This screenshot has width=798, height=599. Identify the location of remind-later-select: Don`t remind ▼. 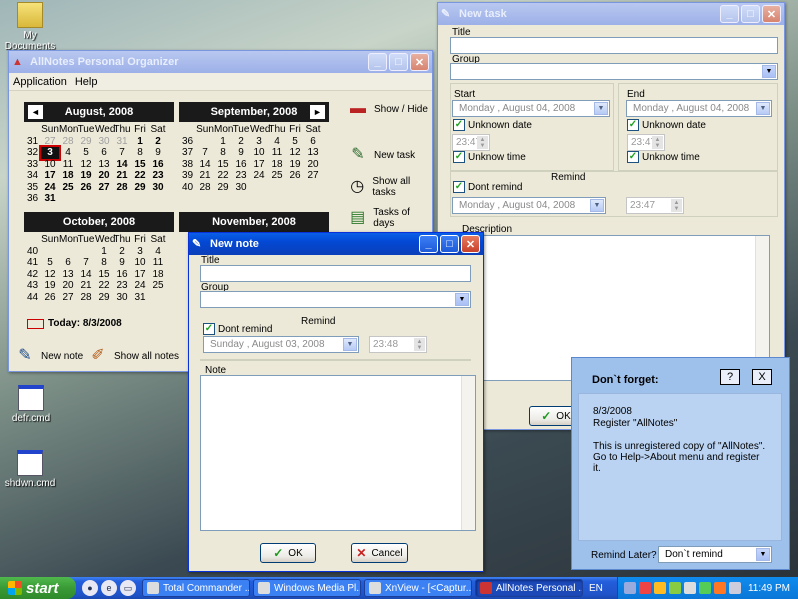
(715, 554).